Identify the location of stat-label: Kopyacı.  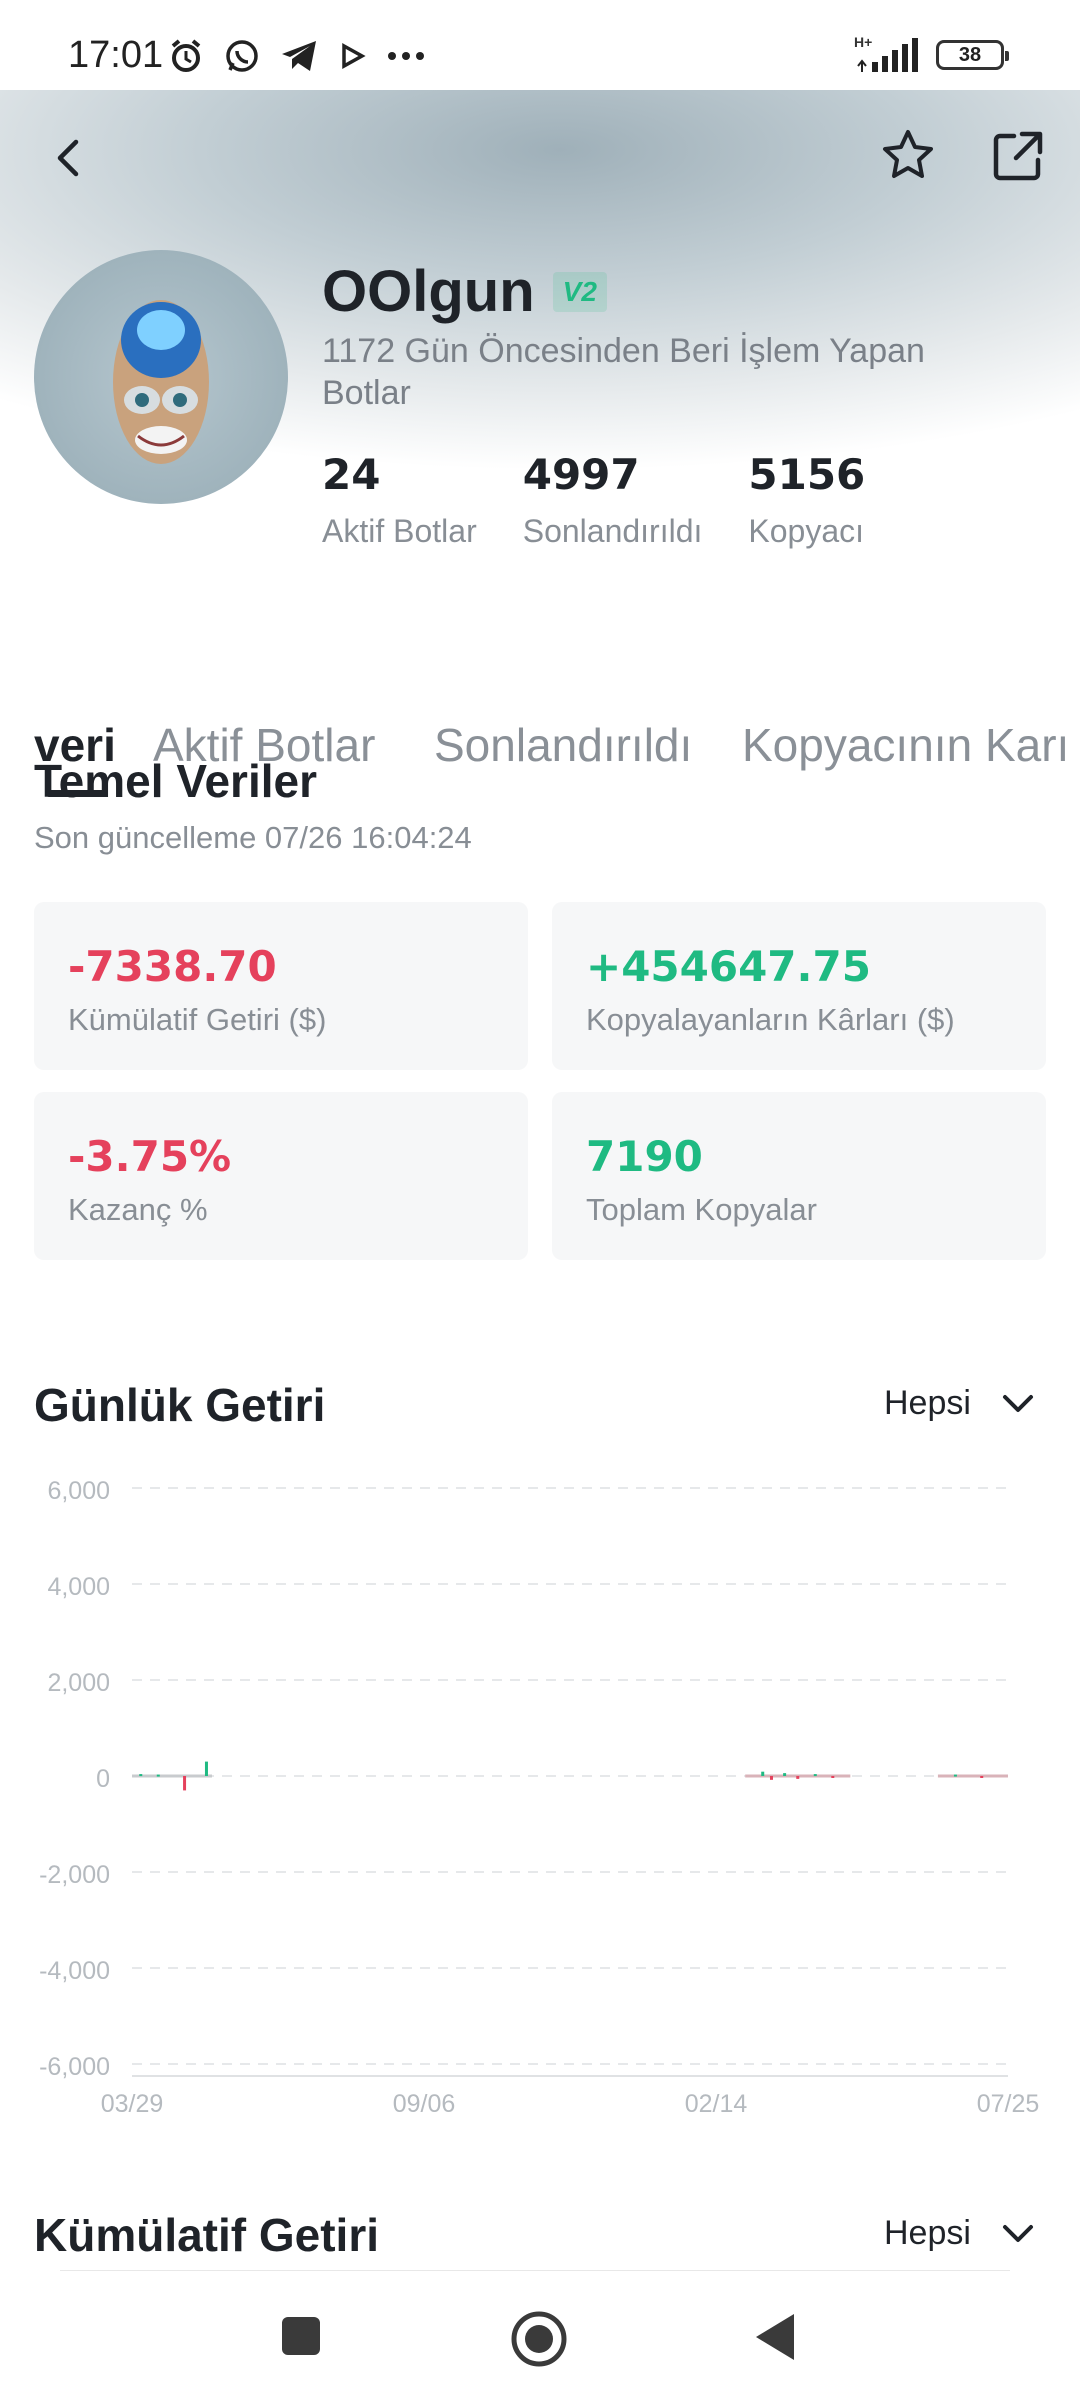
(806, 531).